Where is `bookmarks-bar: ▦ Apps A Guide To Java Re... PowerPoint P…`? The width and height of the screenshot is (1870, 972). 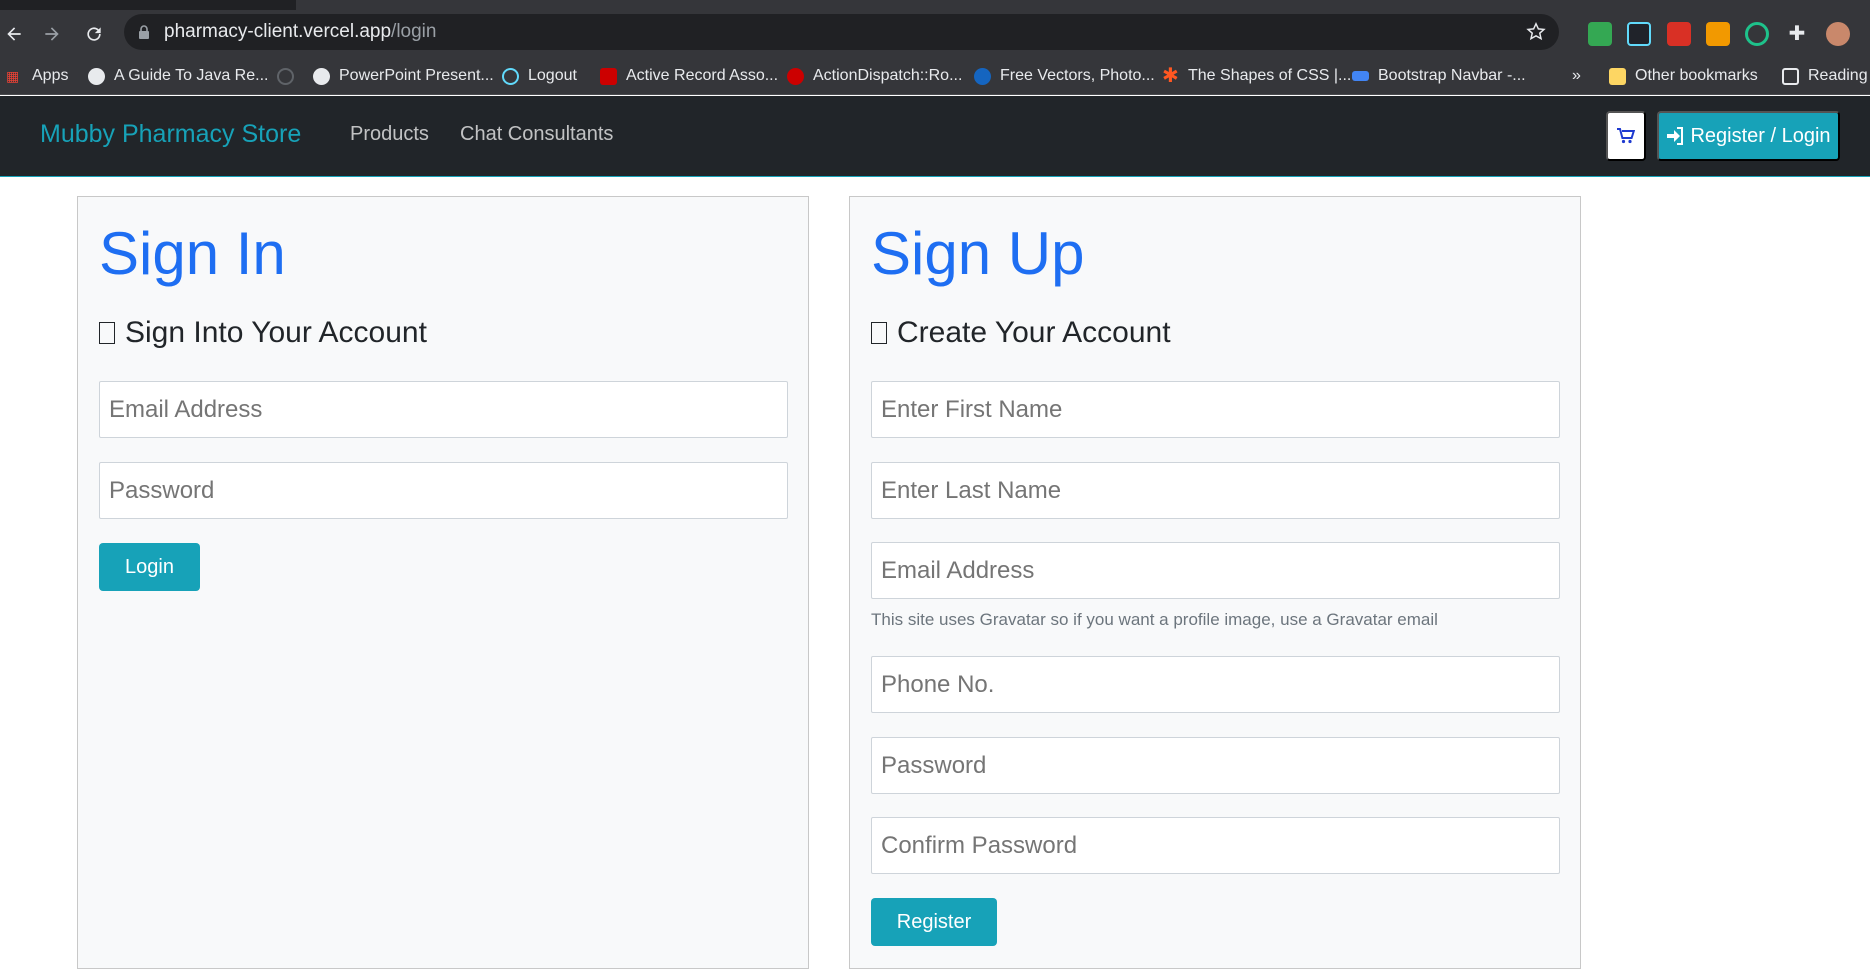 bookmarks-bar: ▦ Apps A Guide To Java Re... PowerPoint P… is located at coordinates (935, 75).